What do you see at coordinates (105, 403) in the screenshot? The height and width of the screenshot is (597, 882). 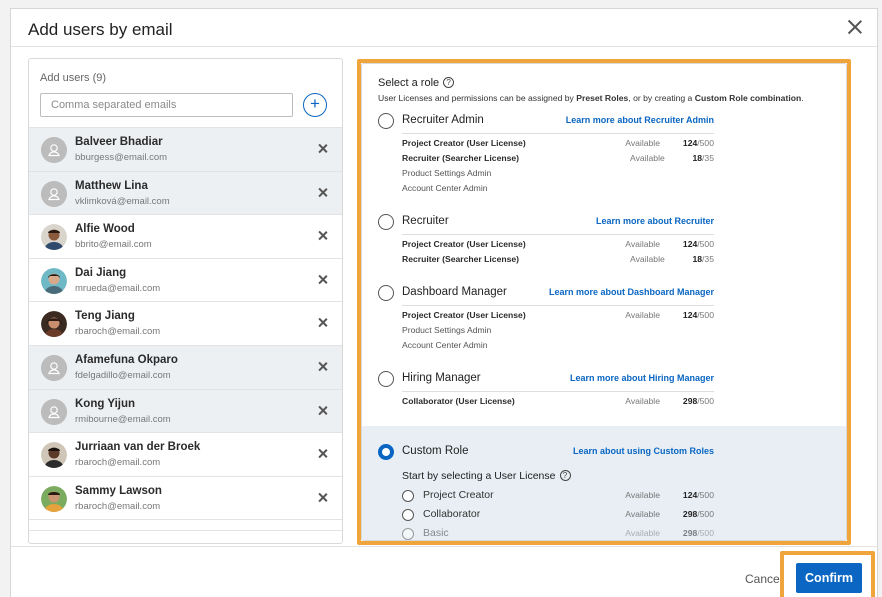 I see `user-name: Kong Yijun` at bounding box center [105, 403].